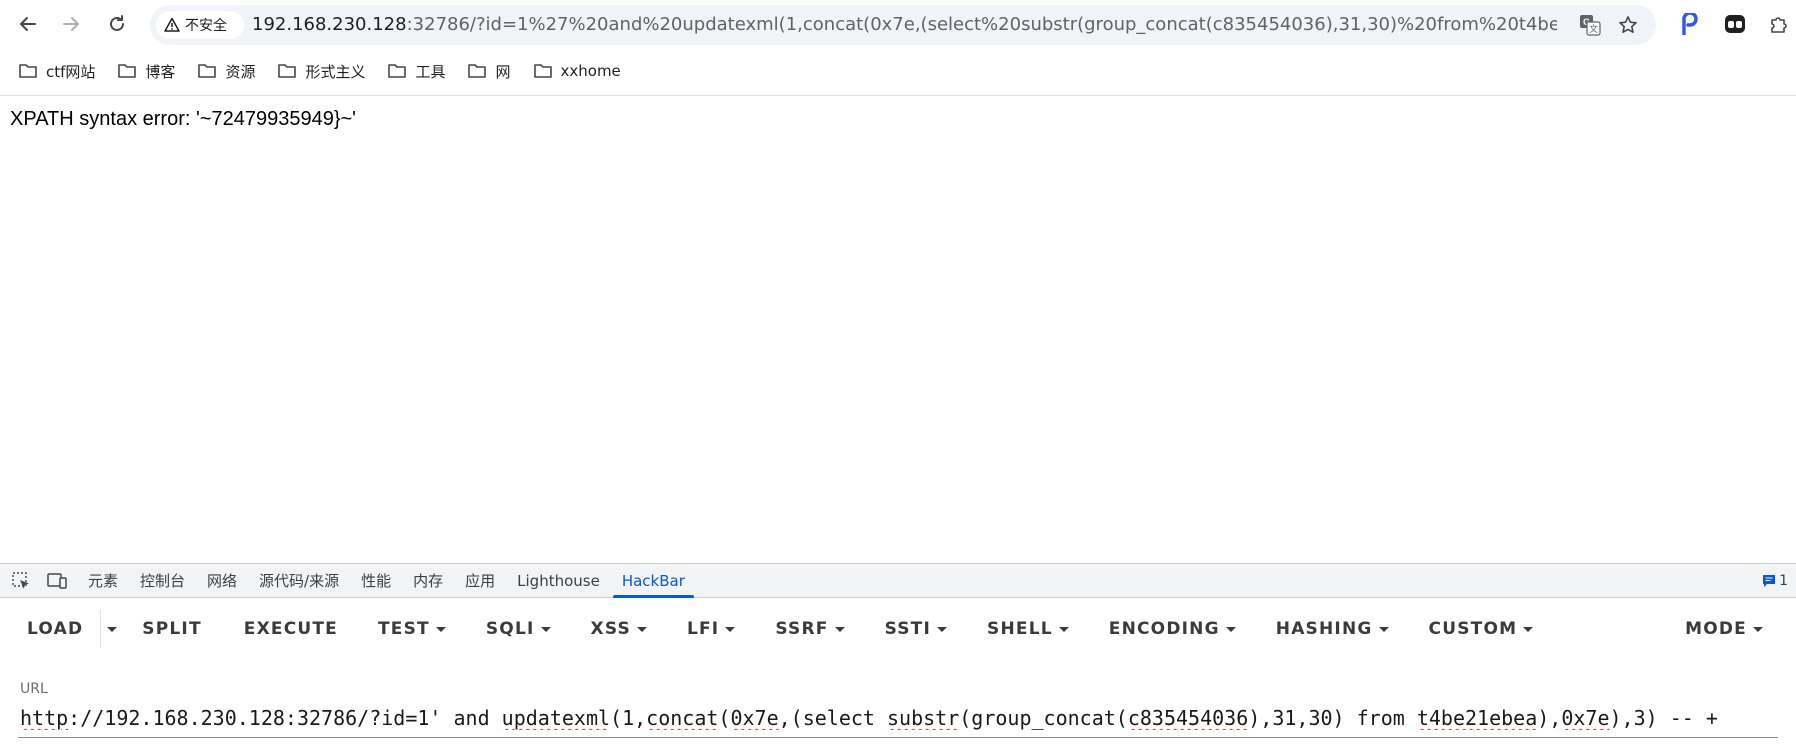 The width and height of the screenshot is (1796, 755). What do you see at coordinates (222, 581) in the screenshot?
I see `tab-network: 网络` at bounding box center [222, 581].